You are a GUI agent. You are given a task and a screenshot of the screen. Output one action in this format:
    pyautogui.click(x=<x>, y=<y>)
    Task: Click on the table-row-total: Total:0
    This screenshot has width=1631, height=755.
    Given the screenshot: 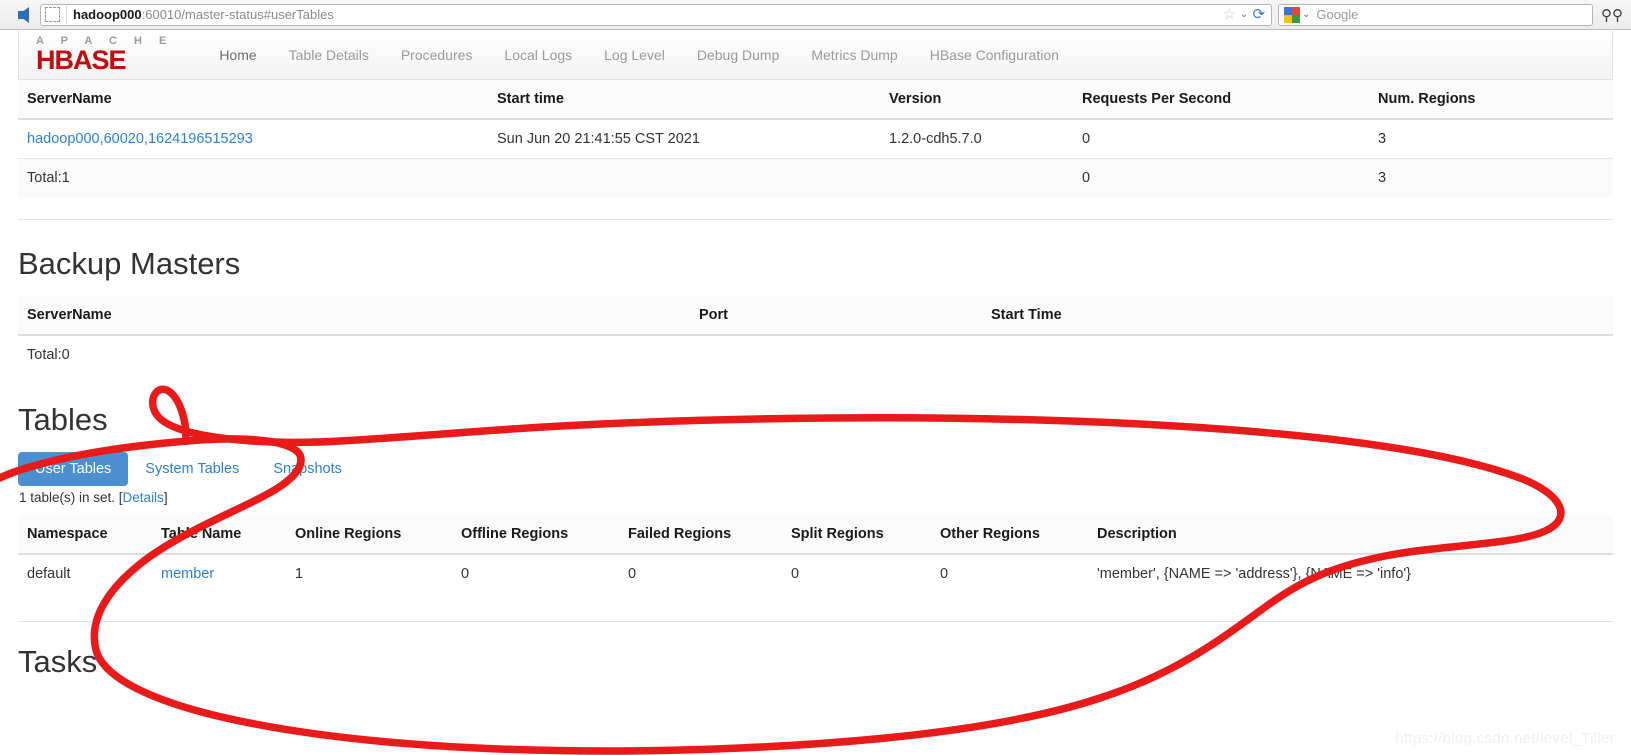 What is the action you would take?
    pyautogui.click(x=815, y=354)
    